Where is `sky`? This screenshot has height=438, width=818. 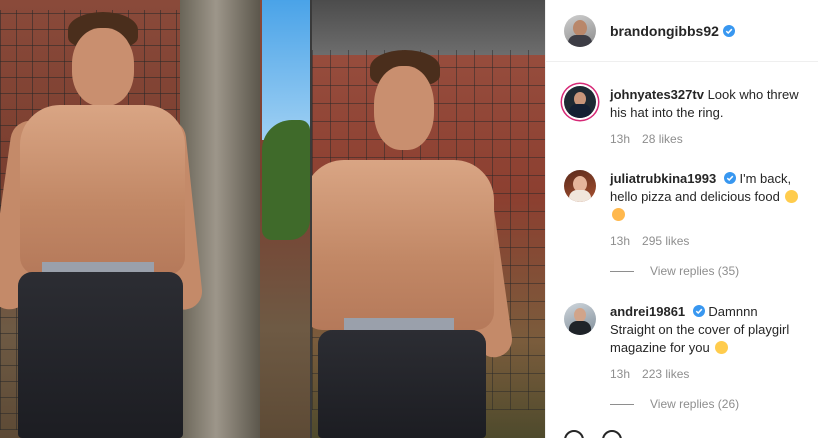
sky is located at coordinates (286, 70).